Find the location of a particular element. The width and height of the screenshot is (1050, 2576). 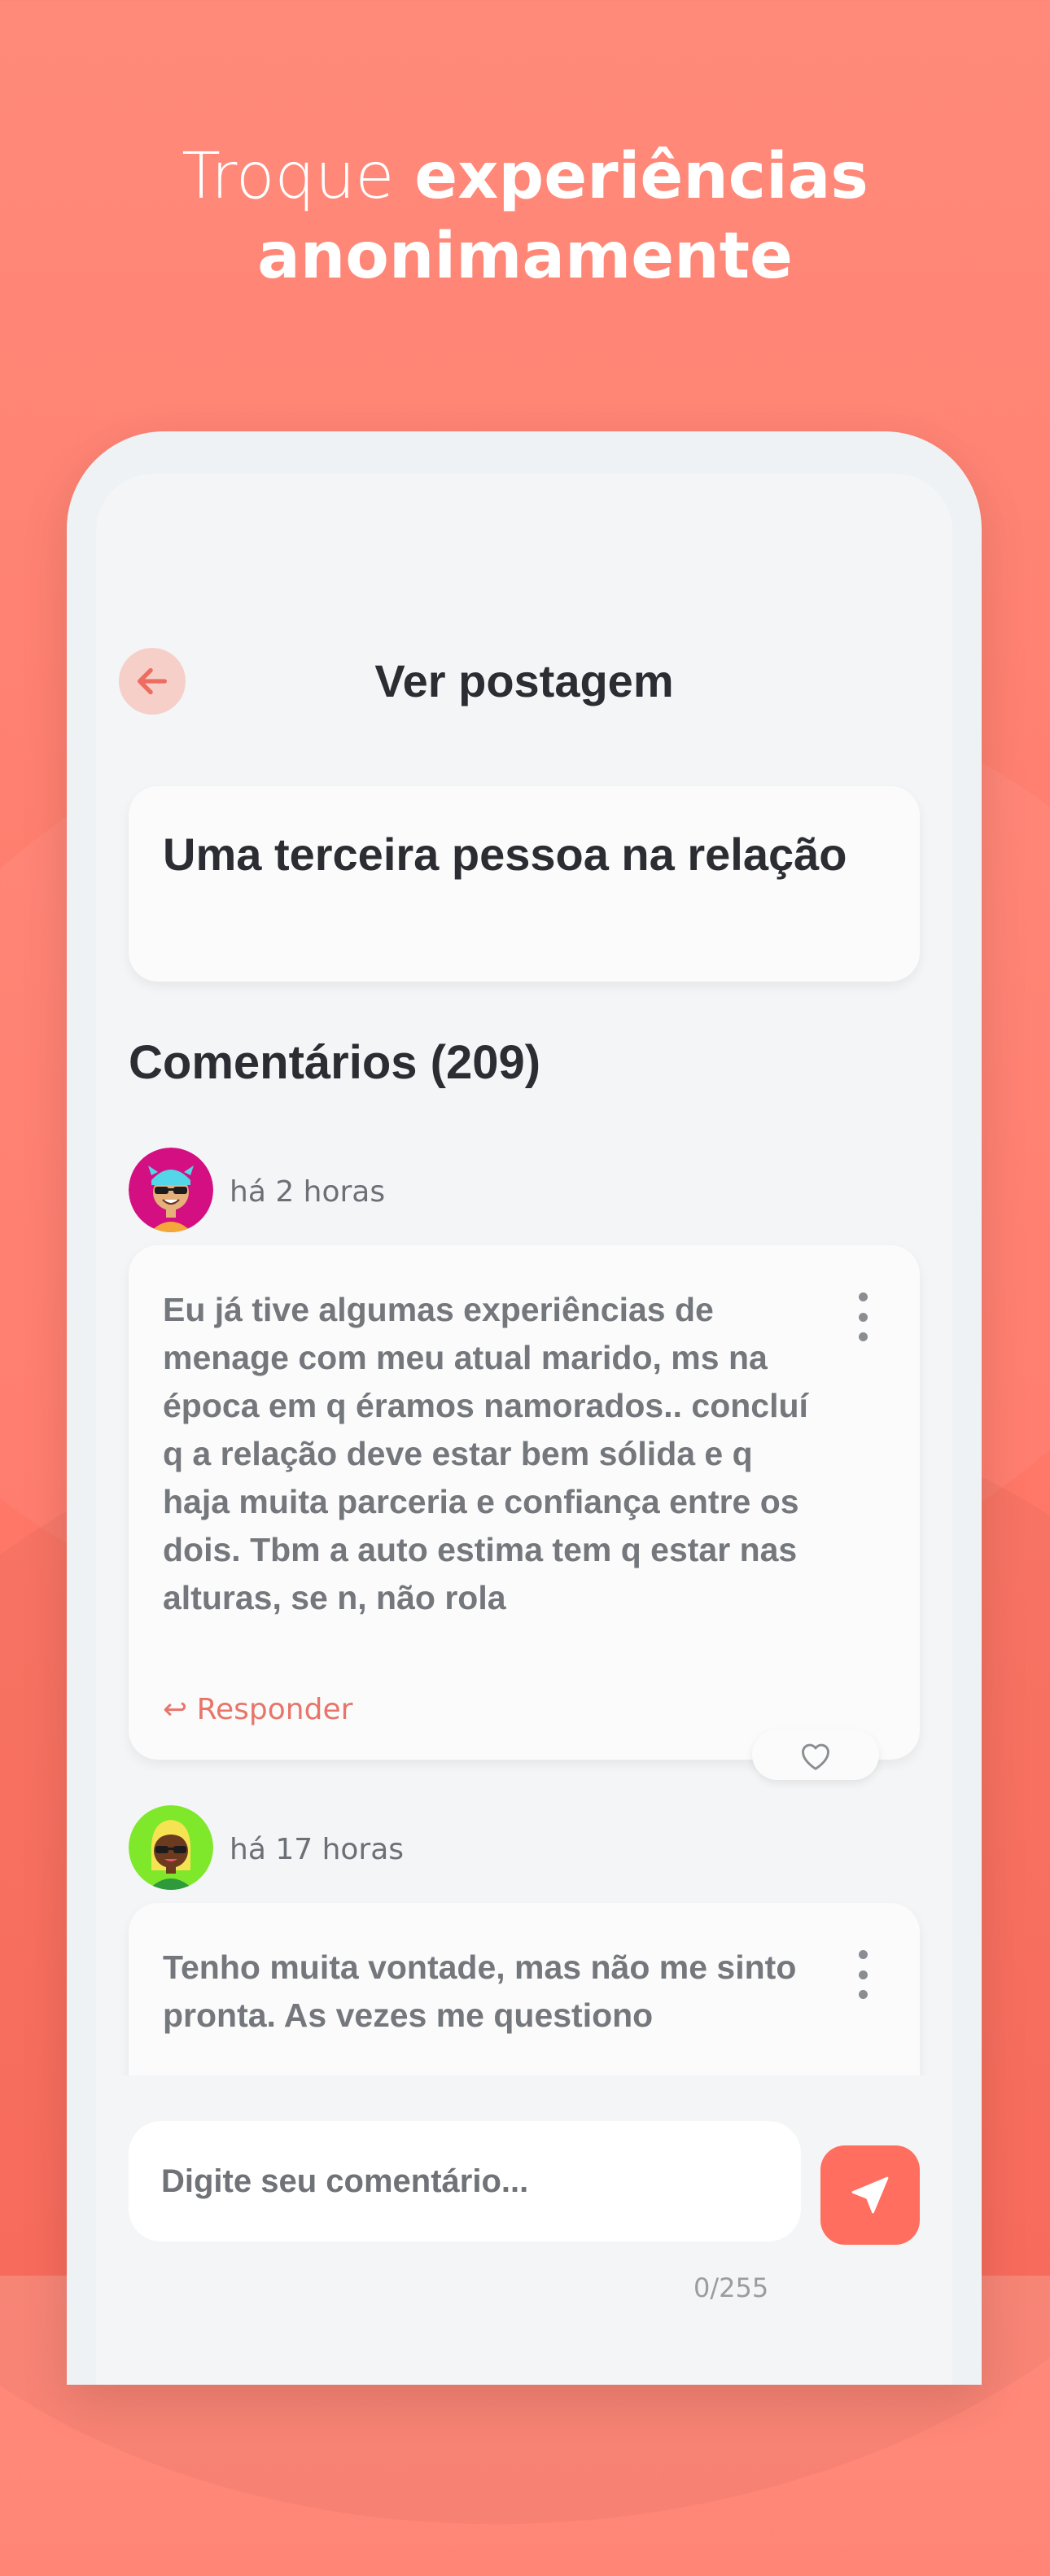

comment-input is located at coordinates (465, 2181).